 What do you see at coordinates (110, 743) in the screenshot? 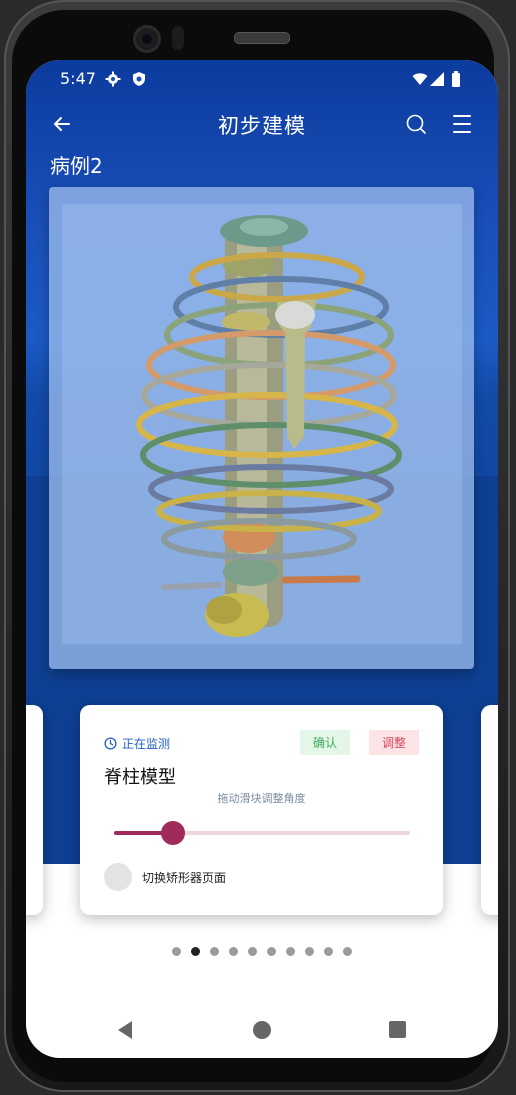
I see `clock-icon` at bounding box center [110, 743].